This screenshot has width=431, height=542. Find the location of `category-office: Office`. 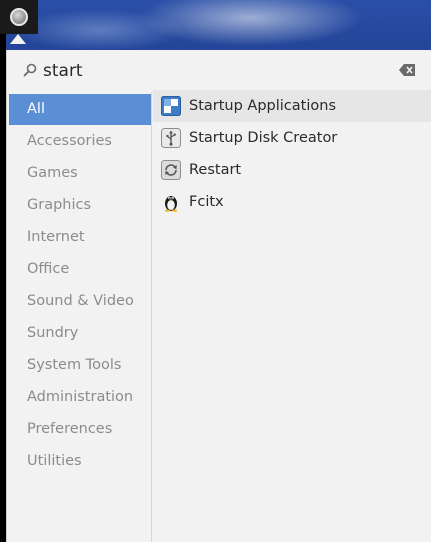

category-office: Office is located at coordinates (80, 269).